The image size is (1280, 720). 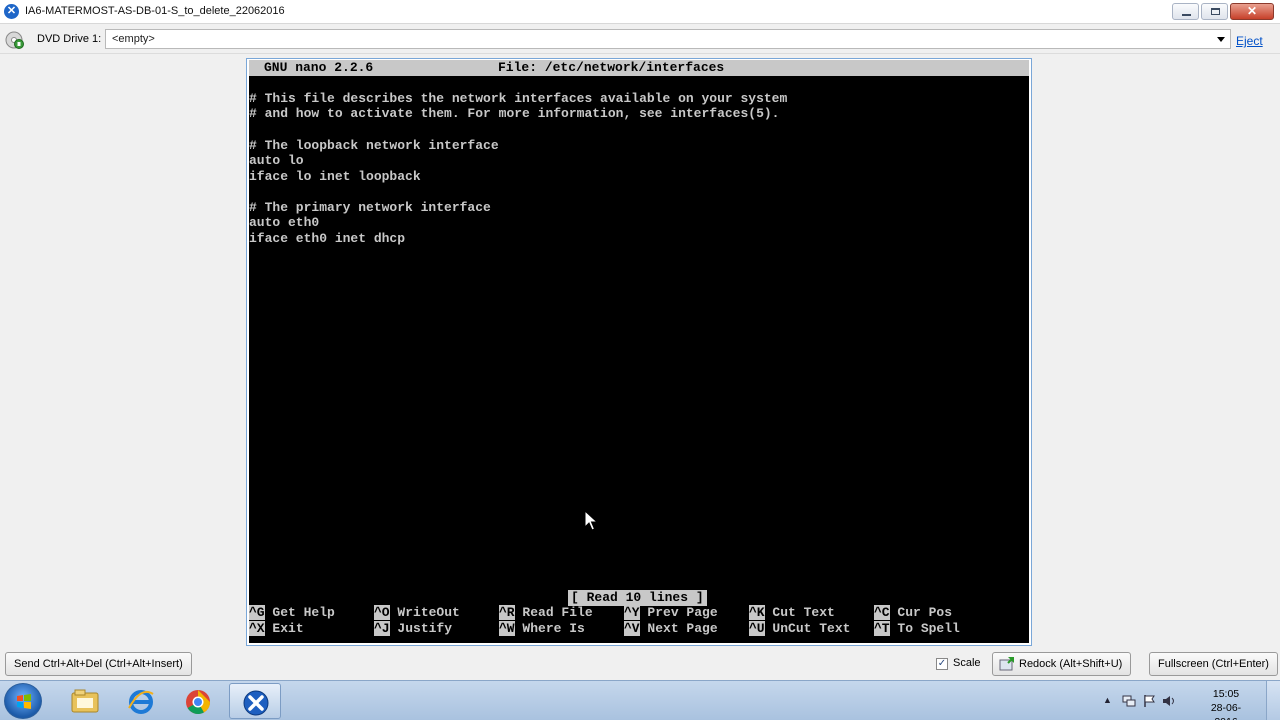 What do you see at coordinates (967, 663) in the screenshot?
I see `scale-label: Scale` at bounding box center [967, 663].